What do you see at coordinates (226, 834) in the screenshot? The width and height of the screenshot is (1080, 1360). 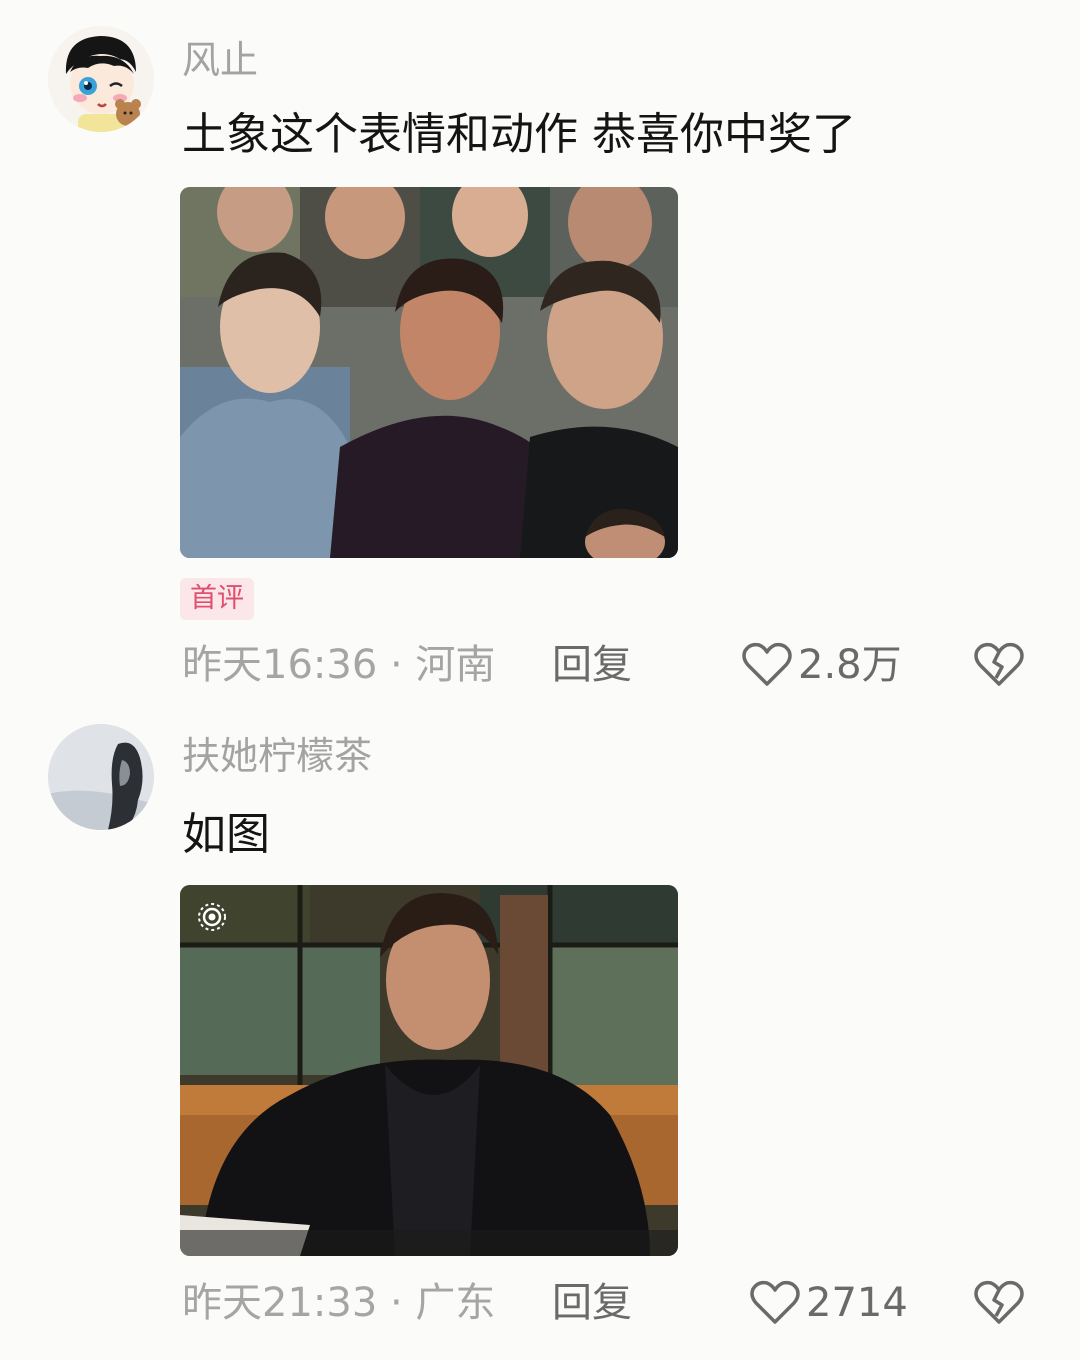 I see `comment-text: 如图` at bounding box center [226, 834].